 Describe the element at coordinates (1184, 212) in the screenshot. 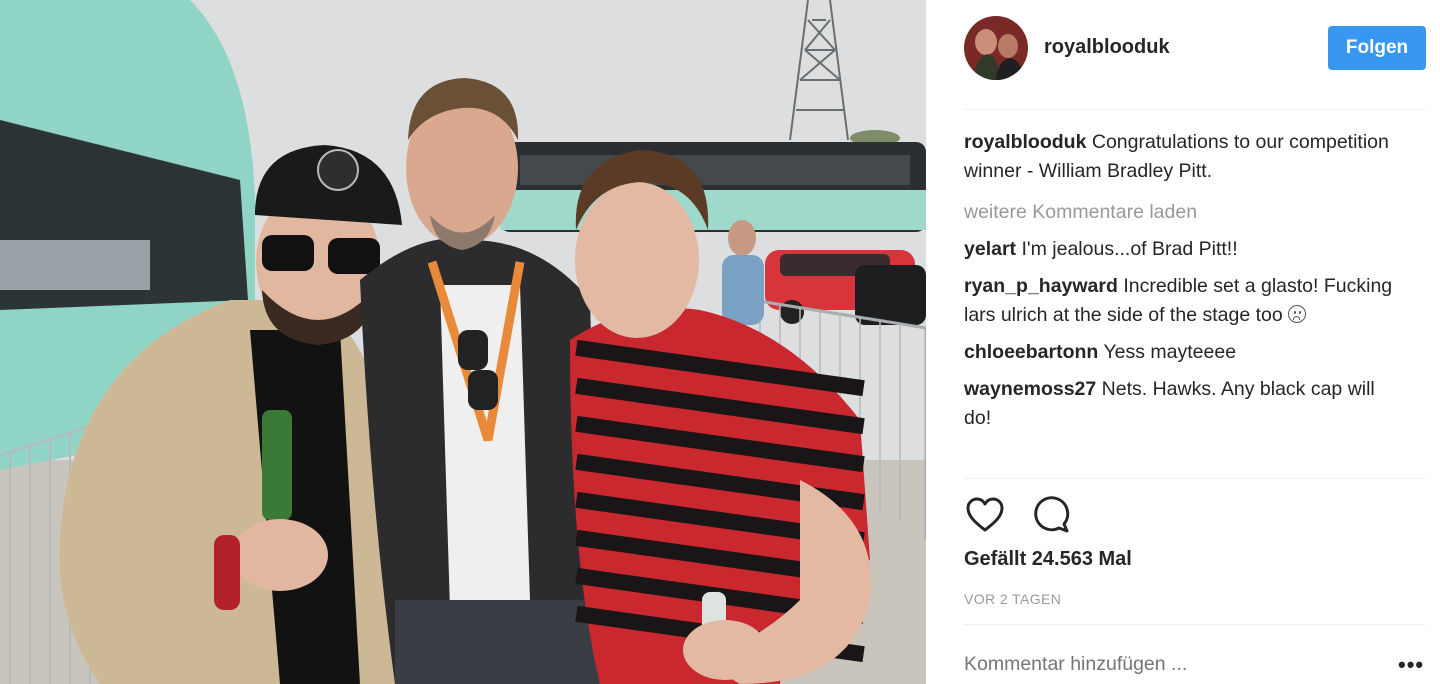

I see `load-more-comments-link: weitere Kommentare laden` at that location.